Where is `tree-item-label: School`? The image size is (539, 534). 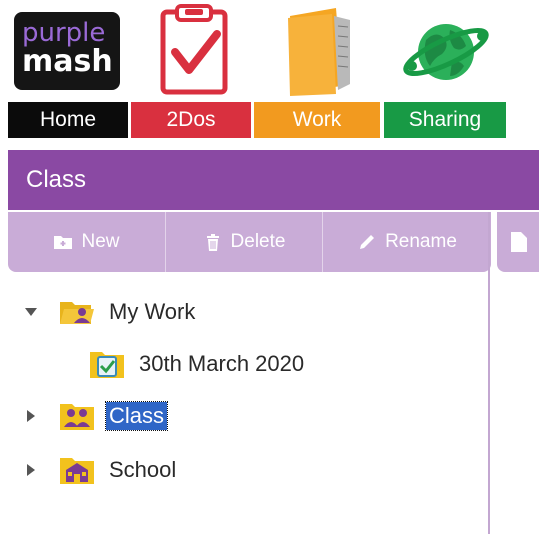
tree-item-label: School is located at coordinates (143, 469).